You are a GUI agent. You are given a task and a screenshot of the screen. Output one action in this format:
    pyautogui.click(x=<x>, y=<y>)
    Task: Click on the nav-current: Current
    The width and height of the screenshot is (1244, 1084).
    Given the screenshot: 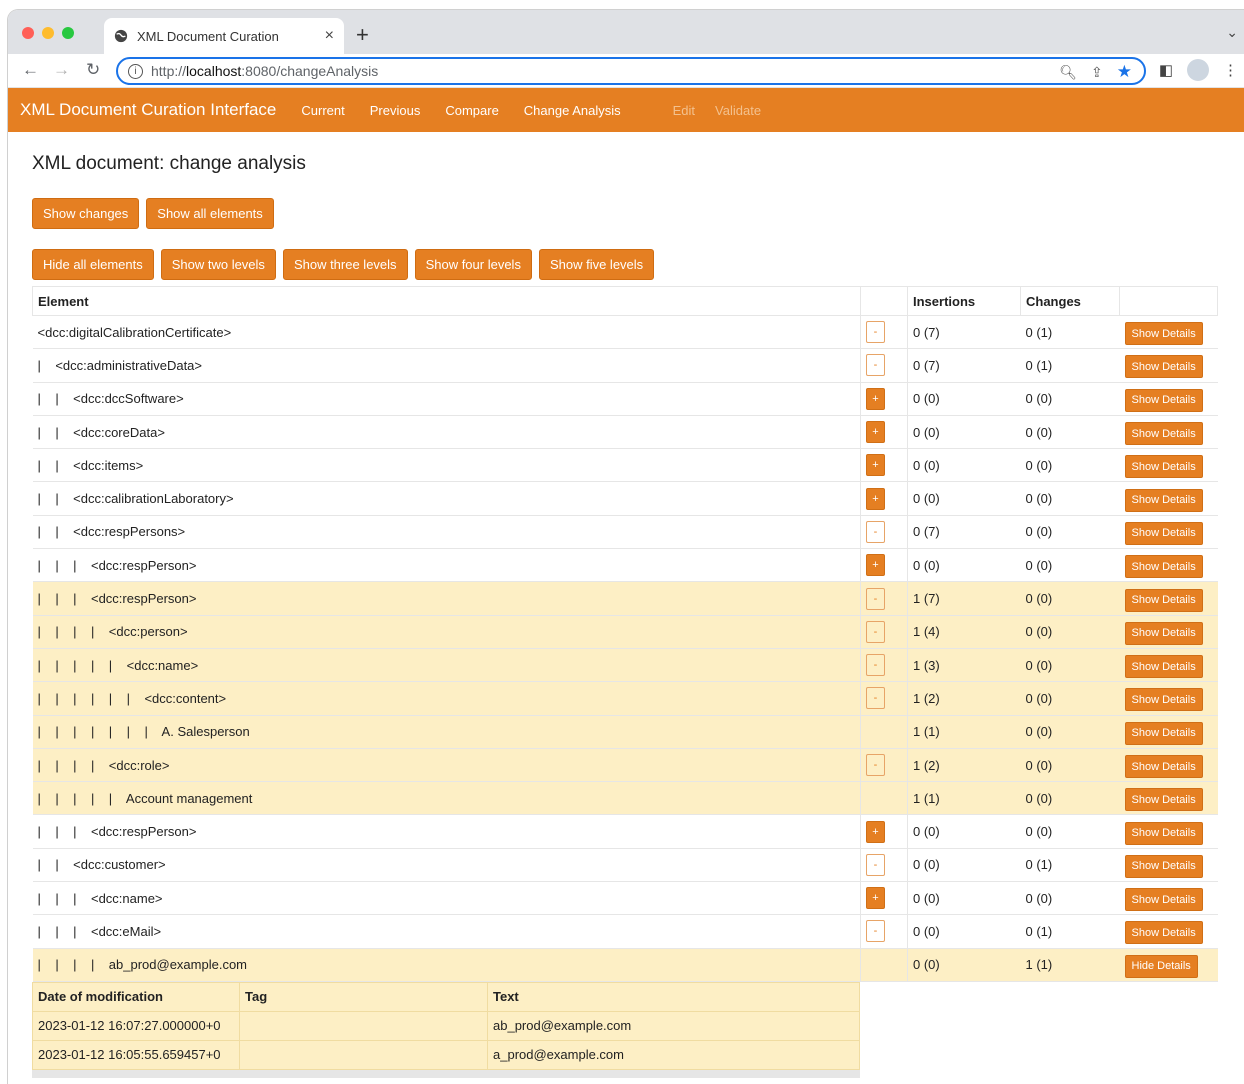 What is the action you would take?
    pyautogui.click(x=322, y=110)
    